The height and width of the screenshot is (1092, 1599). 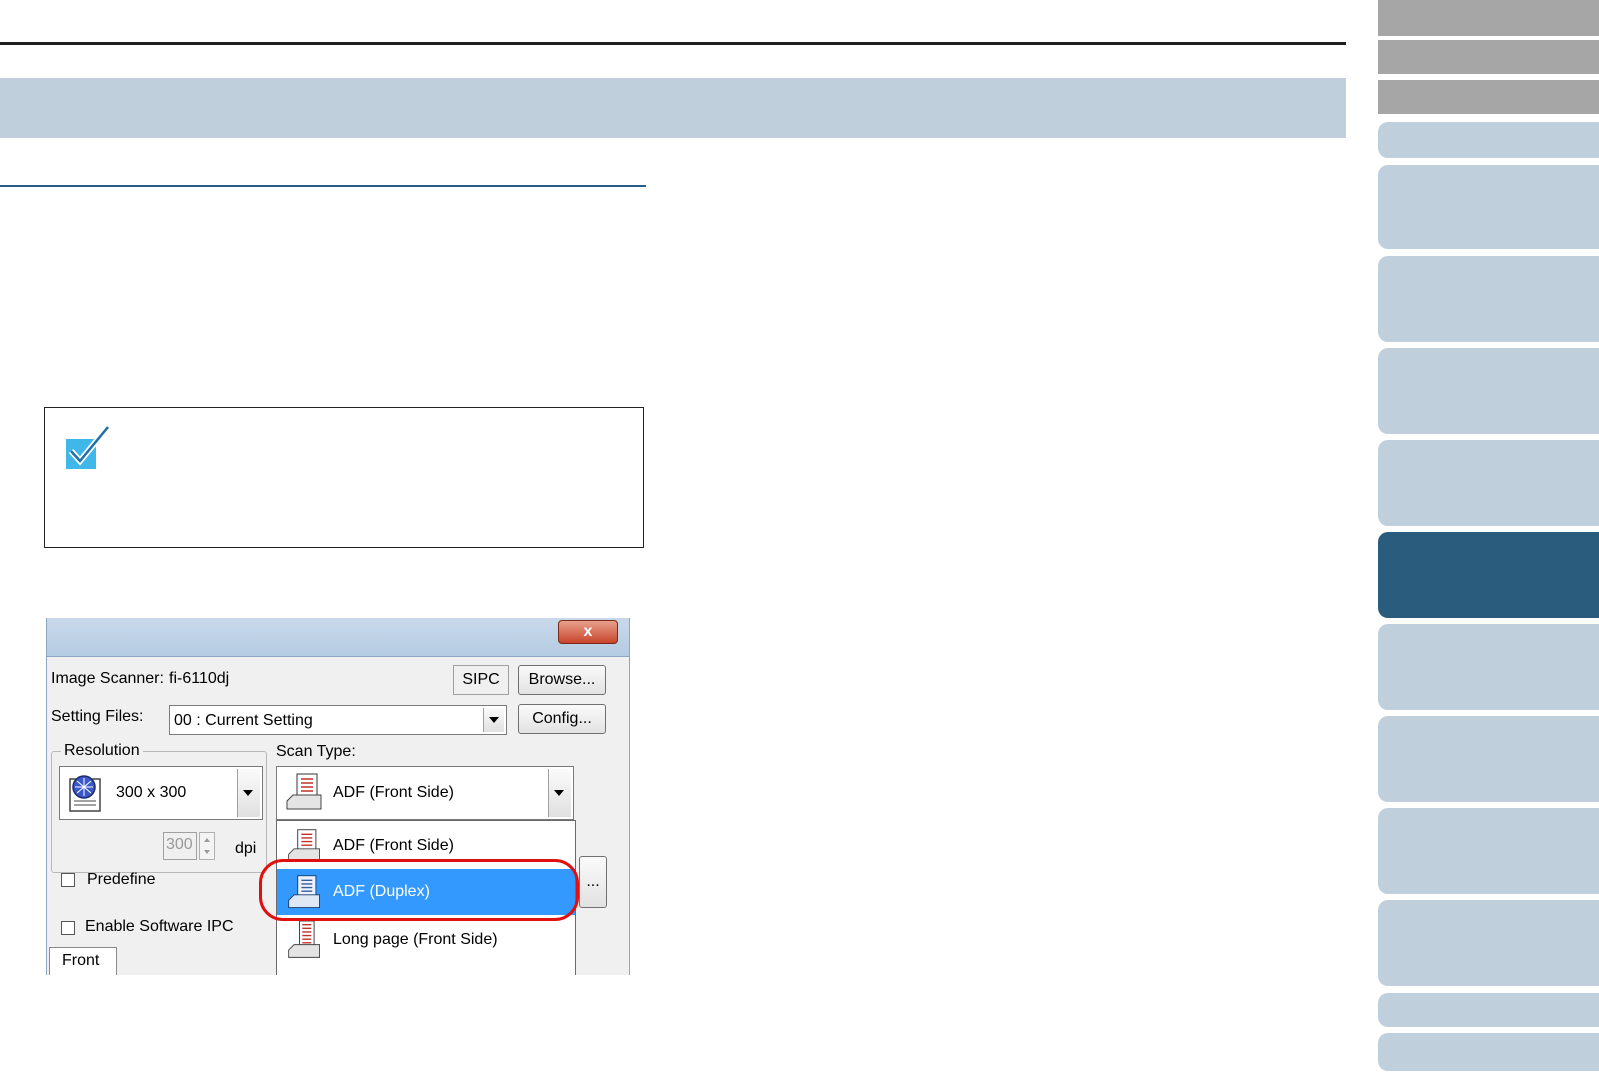 What do you see at coordinates (83, 961) in the screenshot?
I see `tab-front: Front` at bounding box center [83, 961].